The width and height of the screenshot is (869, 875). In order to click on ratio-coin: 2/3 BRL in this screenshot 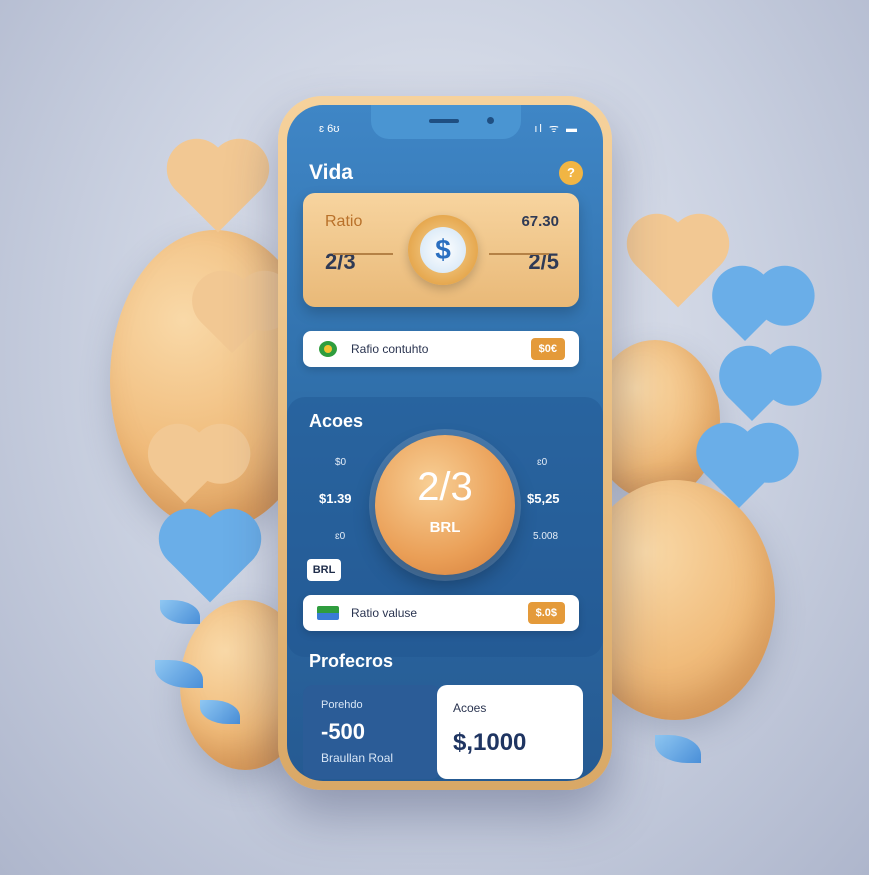, I will do `click(445, 505)`.